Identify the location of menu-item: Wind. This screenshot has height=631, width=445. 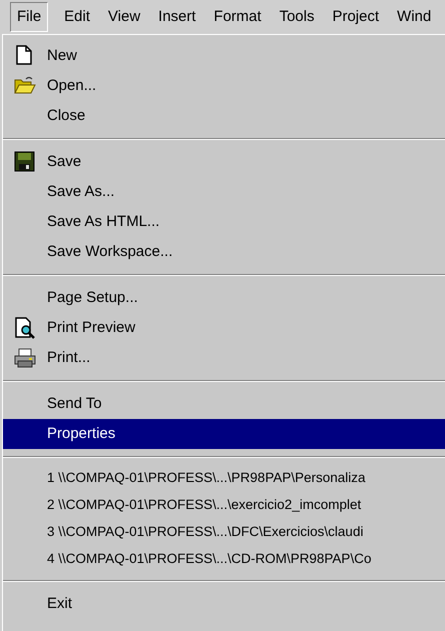
(414, 17).